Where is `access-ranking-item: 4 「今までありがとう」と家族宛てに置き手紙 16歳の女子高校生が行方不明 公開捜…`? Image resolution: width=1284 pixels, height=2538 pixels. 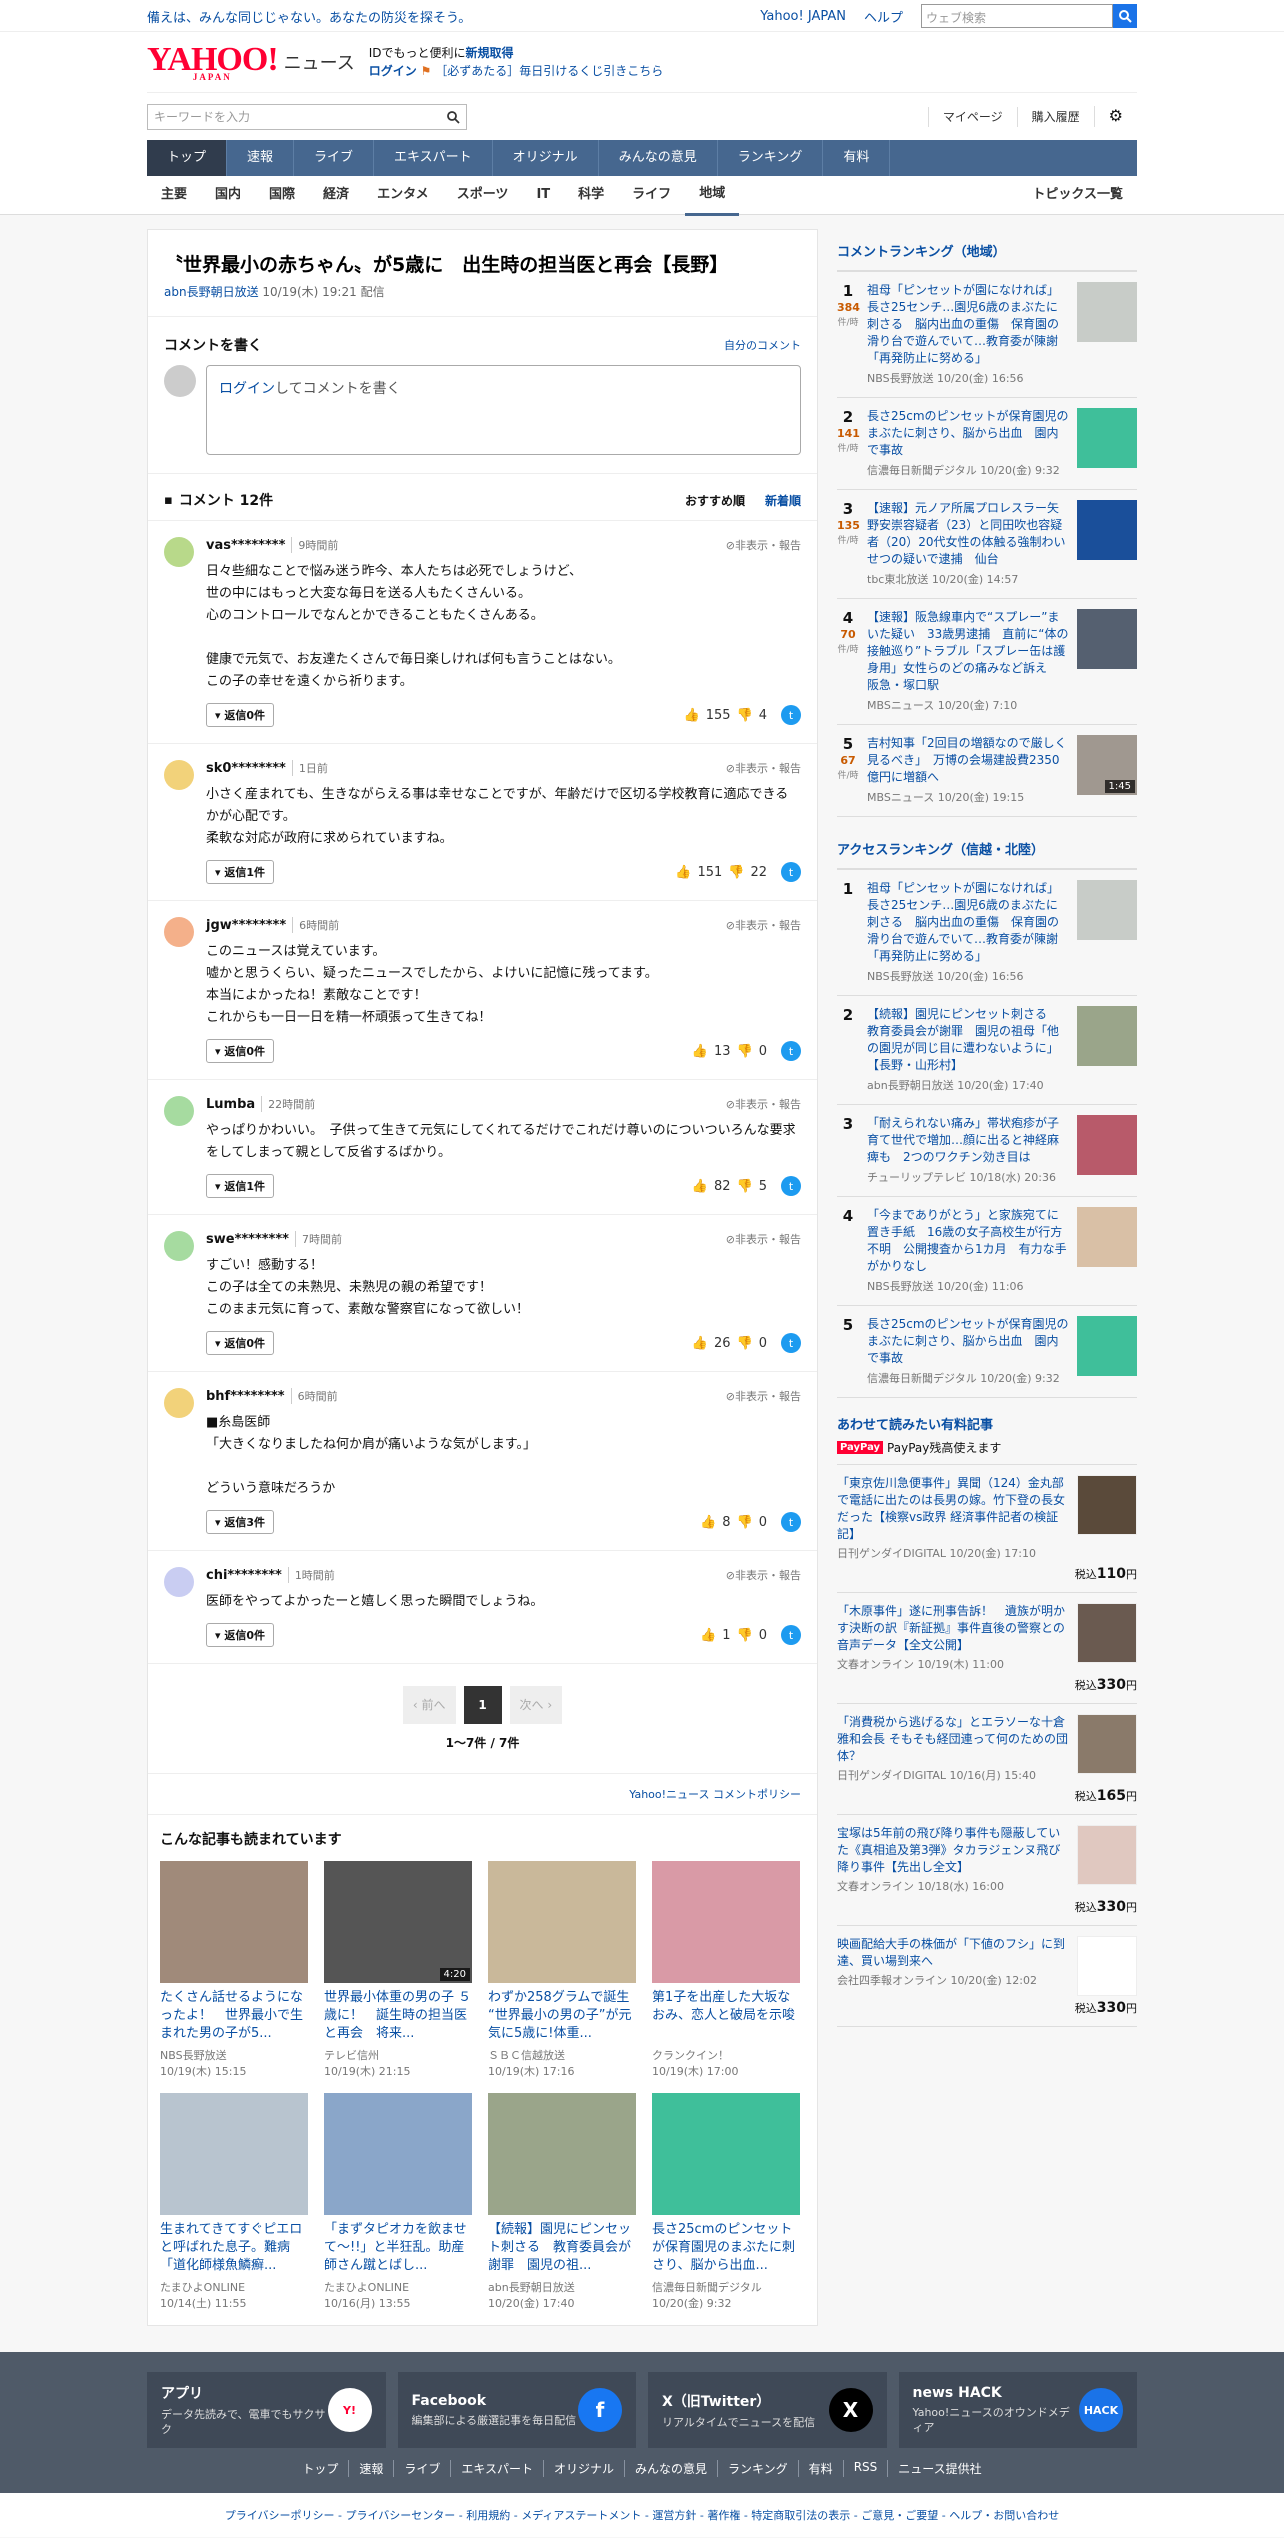
access-ranking-item: 4 「今までありがとう」と家族宛てに置き手紙 16歳の女子高校生が行方不明 公開捜… is located at coordinates (987, 1251).